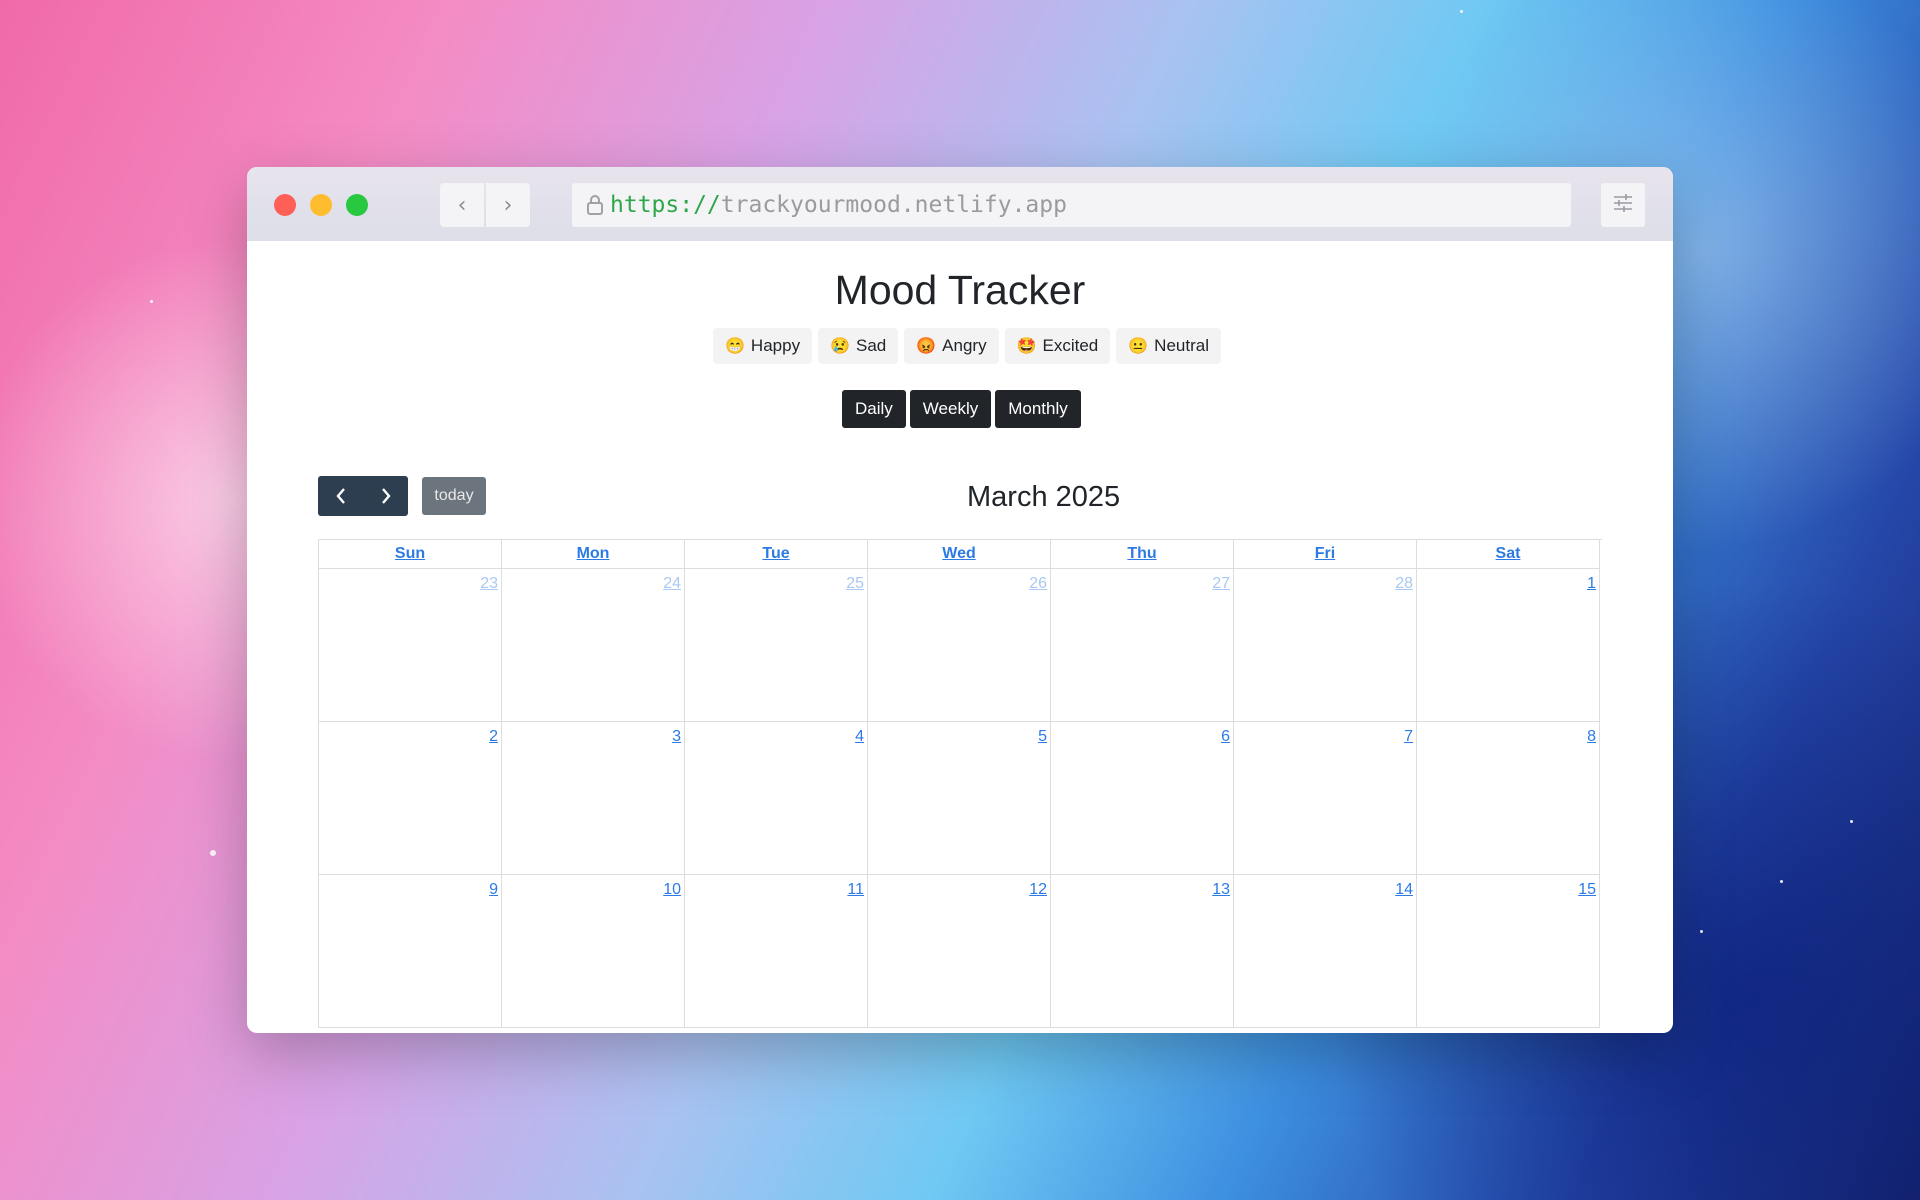 The image size is (1920, 1200). What do you see at coordinates (1038, 409) in the screenshot?
I see `view-monthly-button: Monthly` at bounding box center [1038, 409].